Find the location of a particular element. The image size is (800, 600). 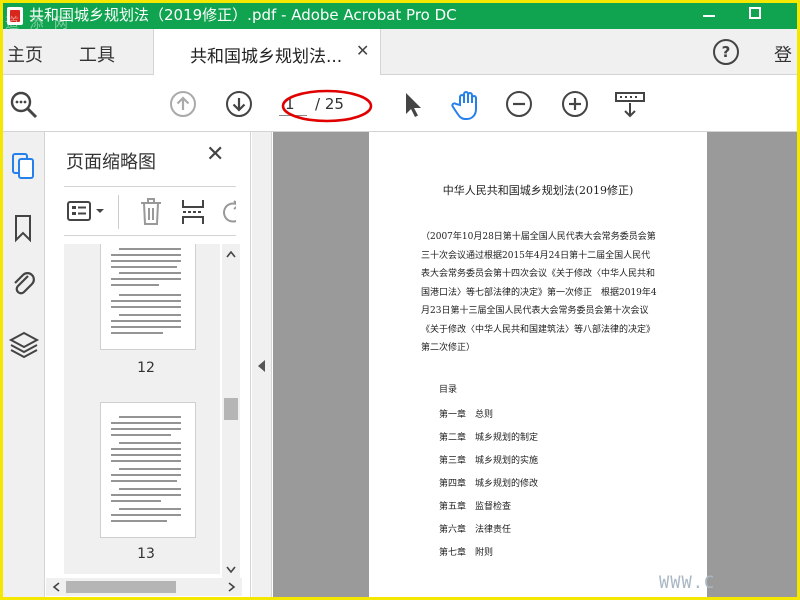

thumbnail-horizontal-scrollbar is located at coordinates (144, 587).